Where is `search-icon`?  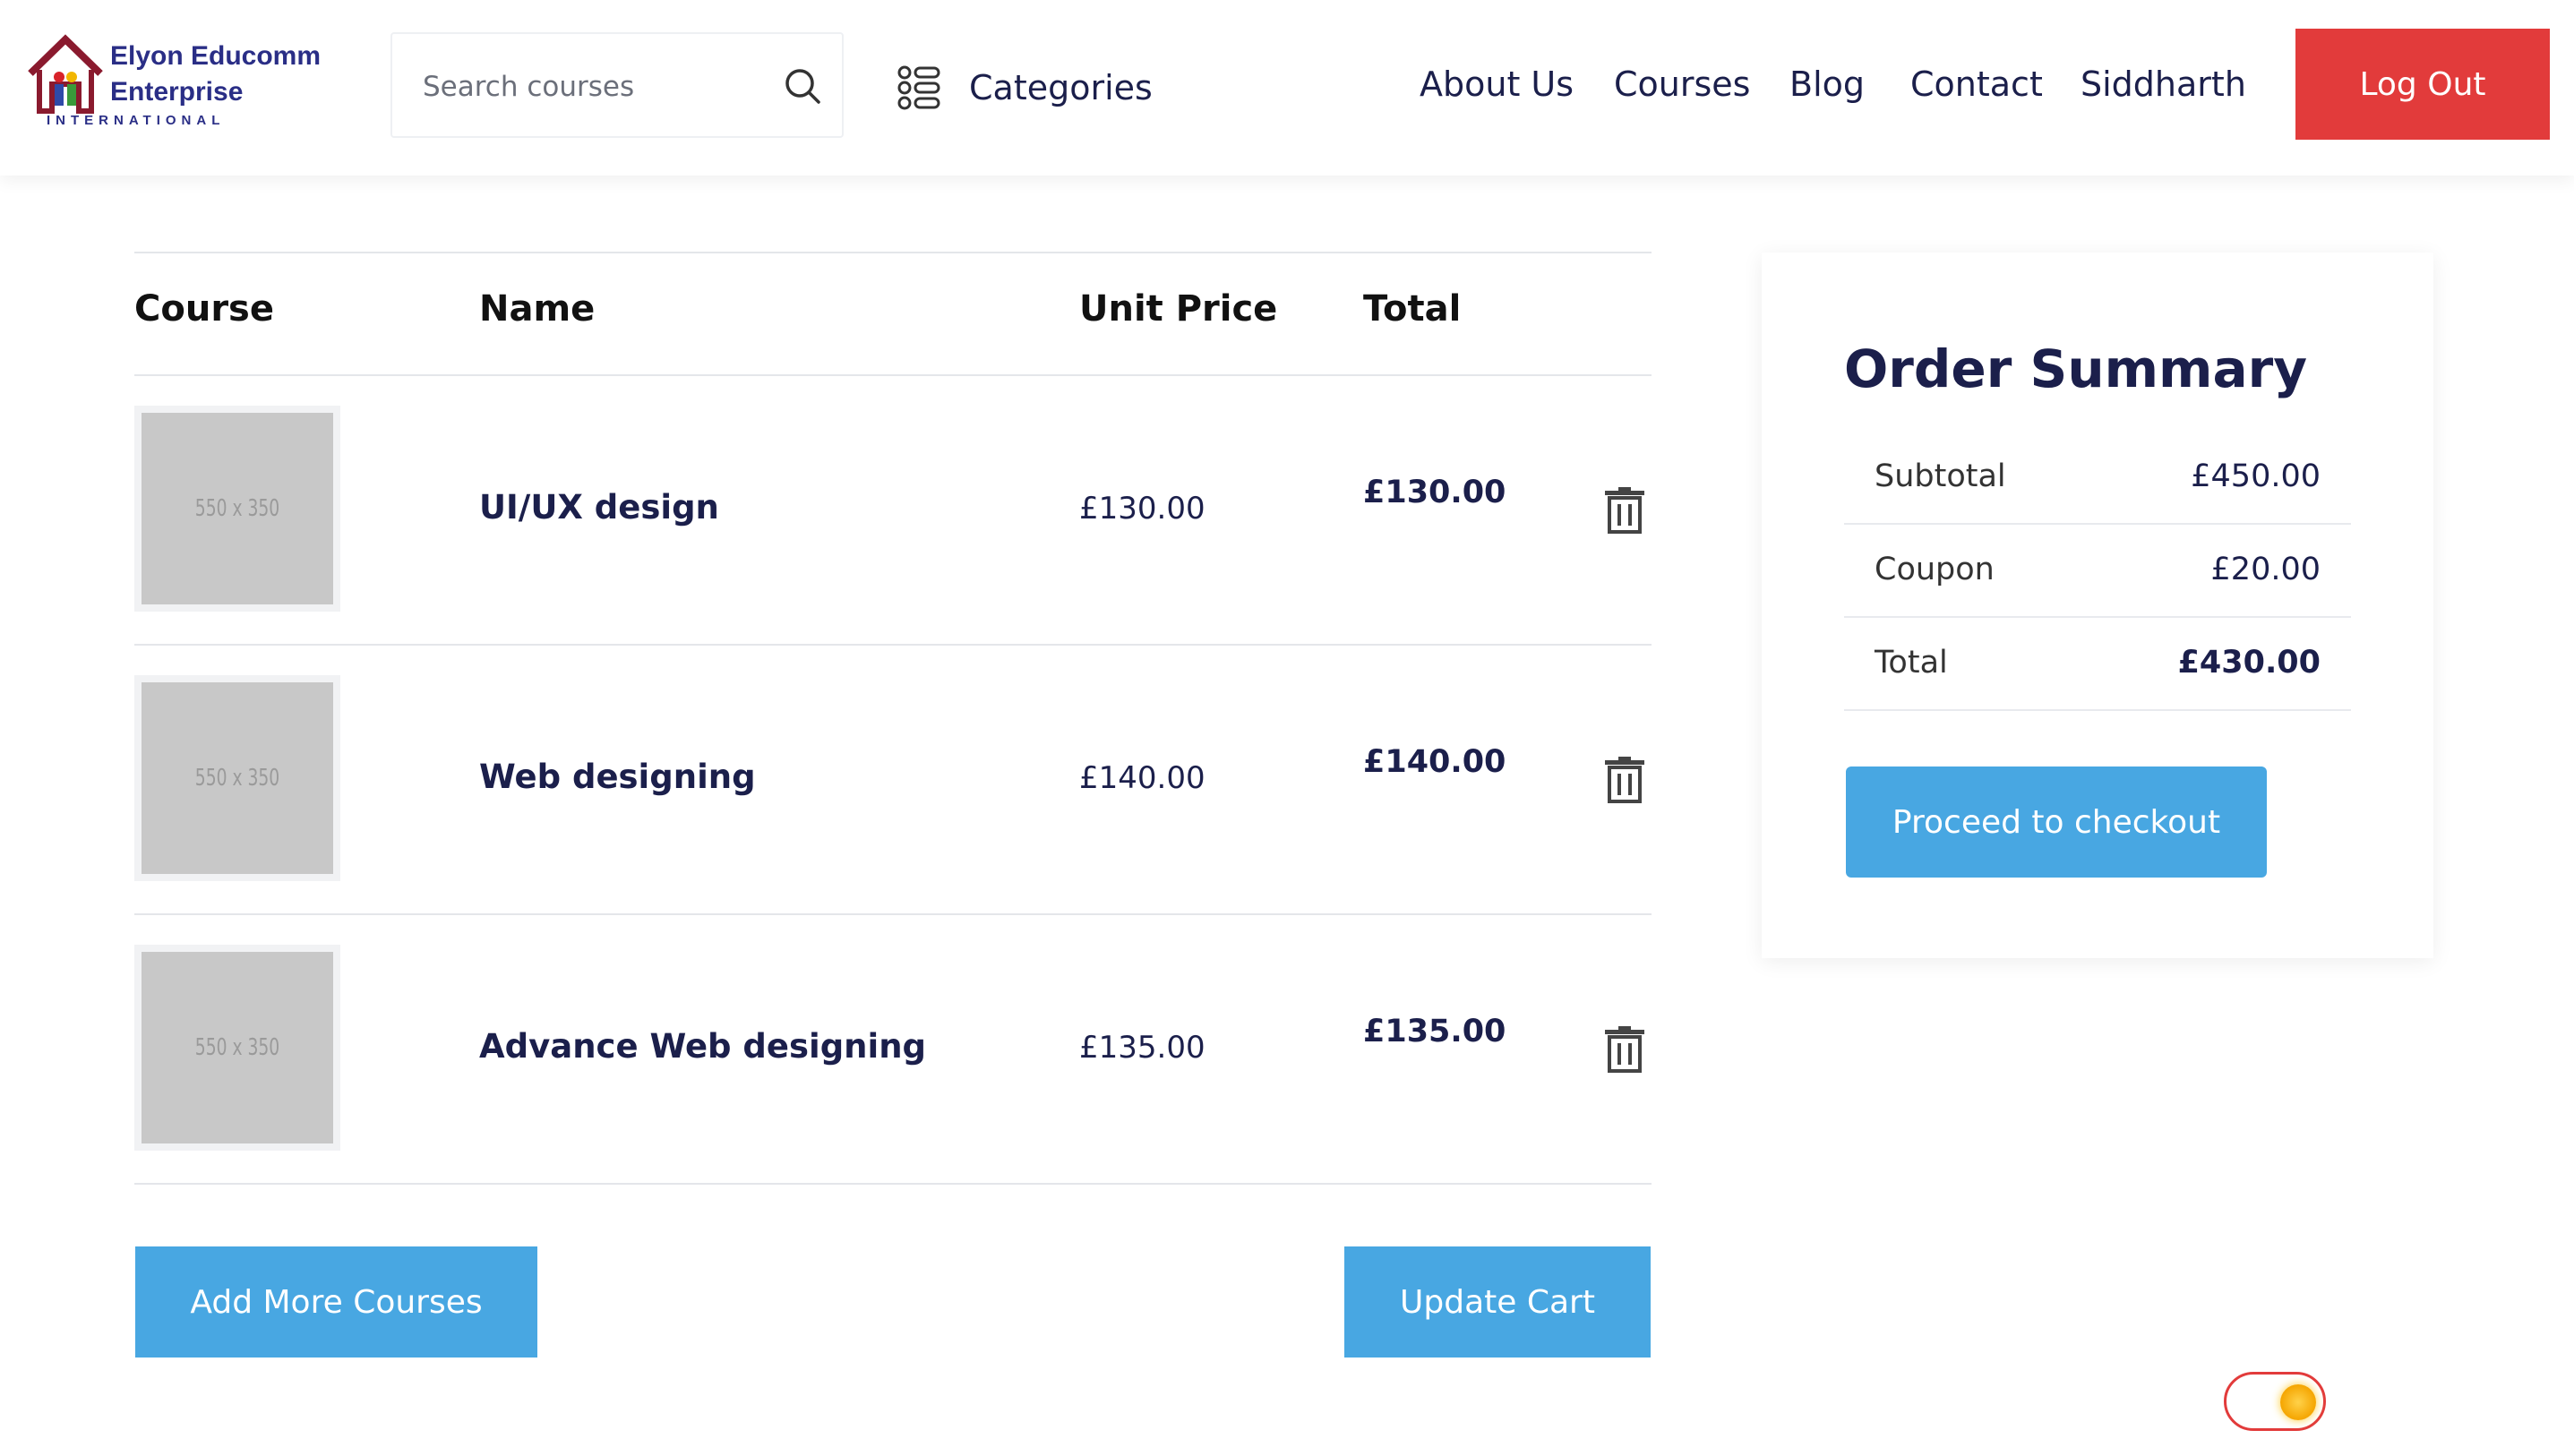
search-icon is located at coordinates (802, 86).